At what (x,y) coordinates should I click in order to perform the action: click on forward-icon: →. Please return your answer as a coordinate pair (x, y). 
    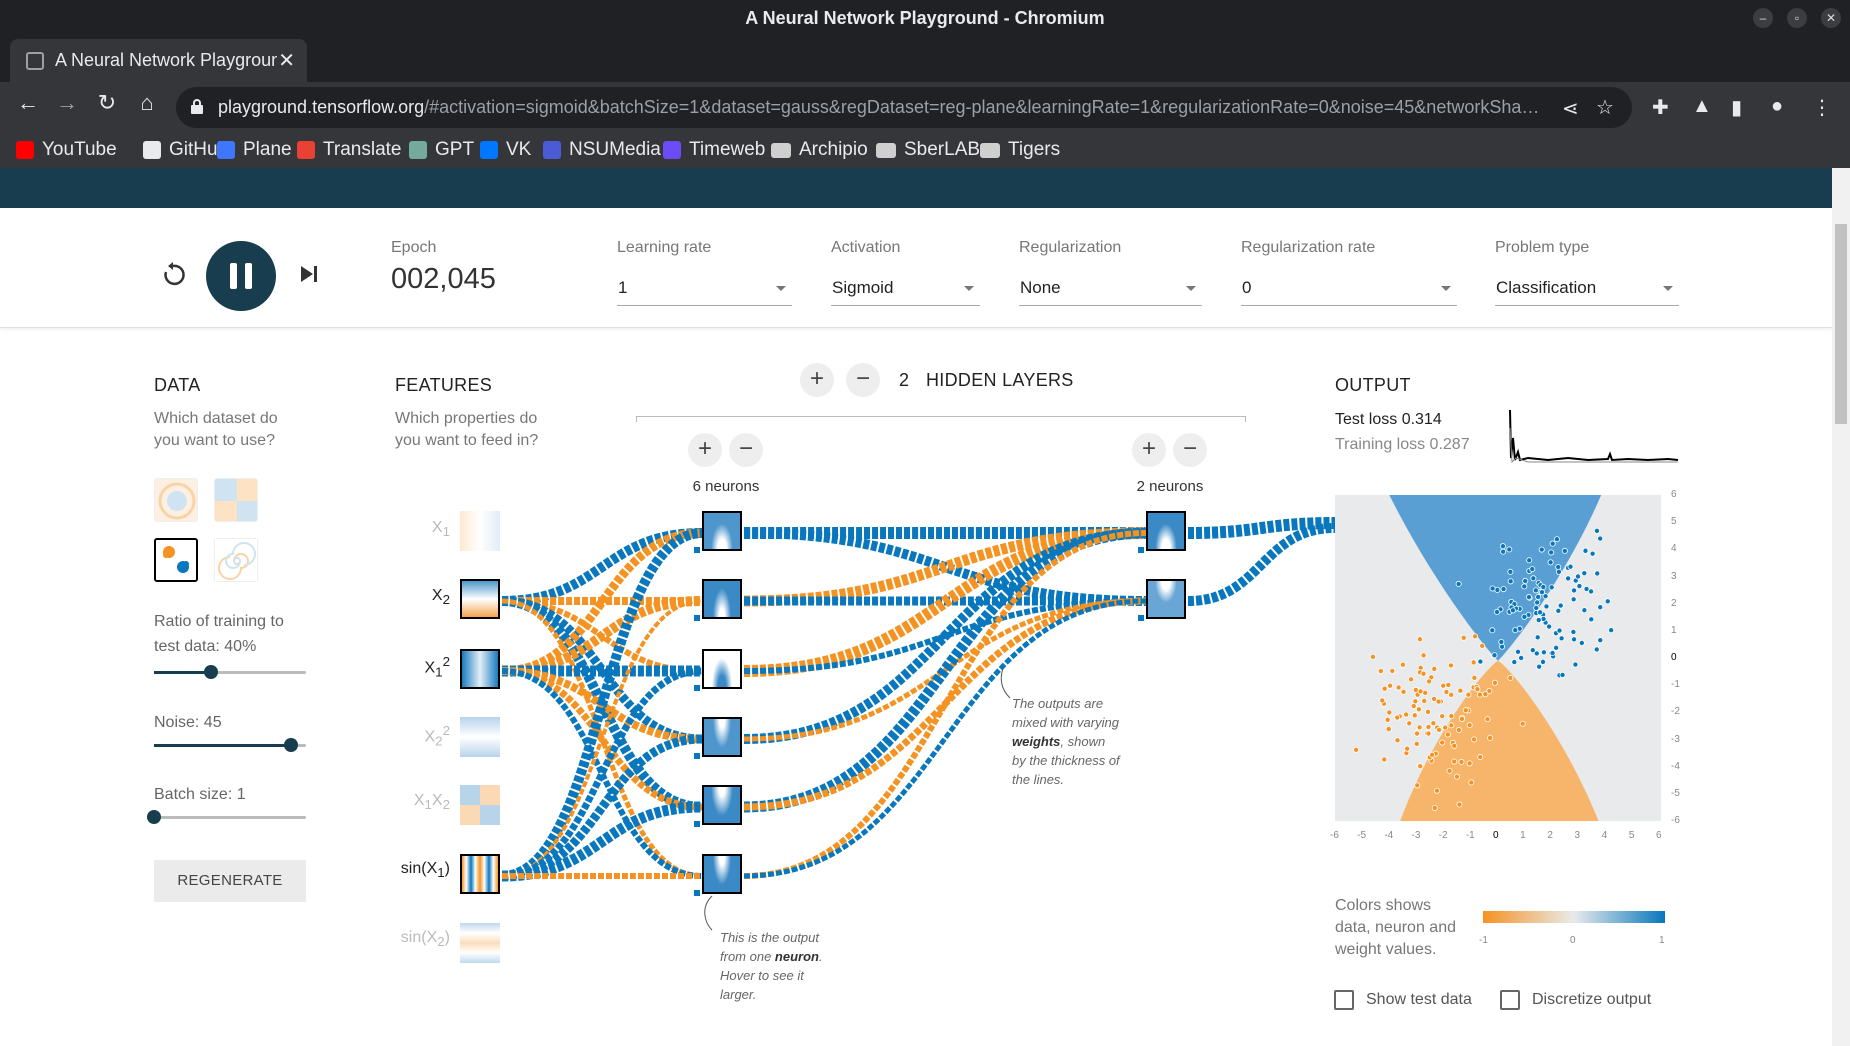
    Looking at the image, I should click on (67, 103).